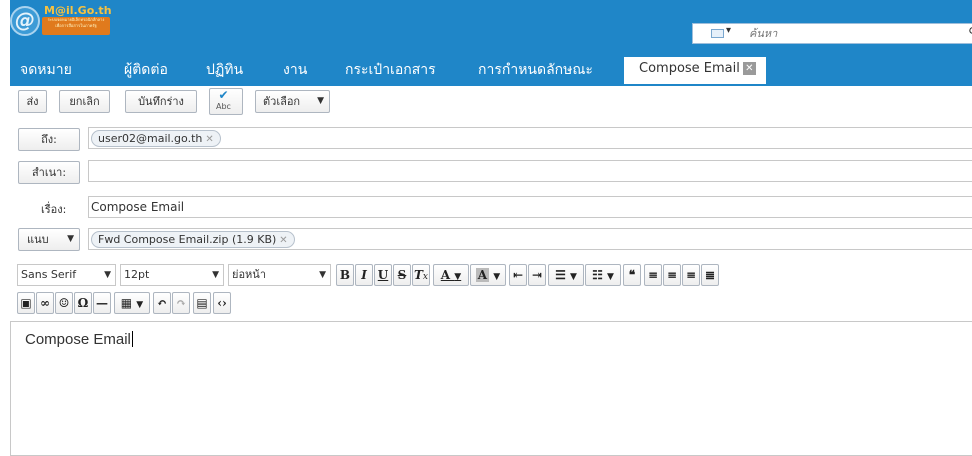 Image resolution: width=972 pixels, height=456 pixels. I want to click on cc-button: สำเนา:, so click(49, 172).